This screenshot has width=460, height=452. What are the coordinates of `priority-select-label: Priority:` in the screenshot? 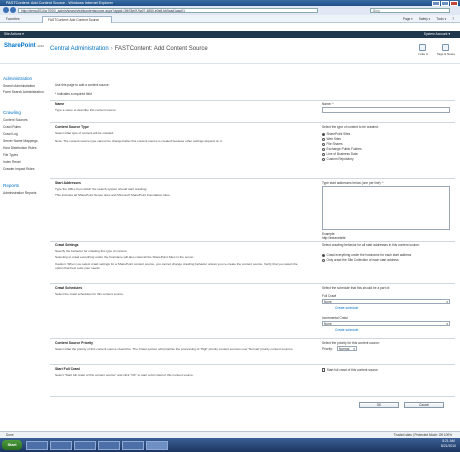 It's located at (327, 349).